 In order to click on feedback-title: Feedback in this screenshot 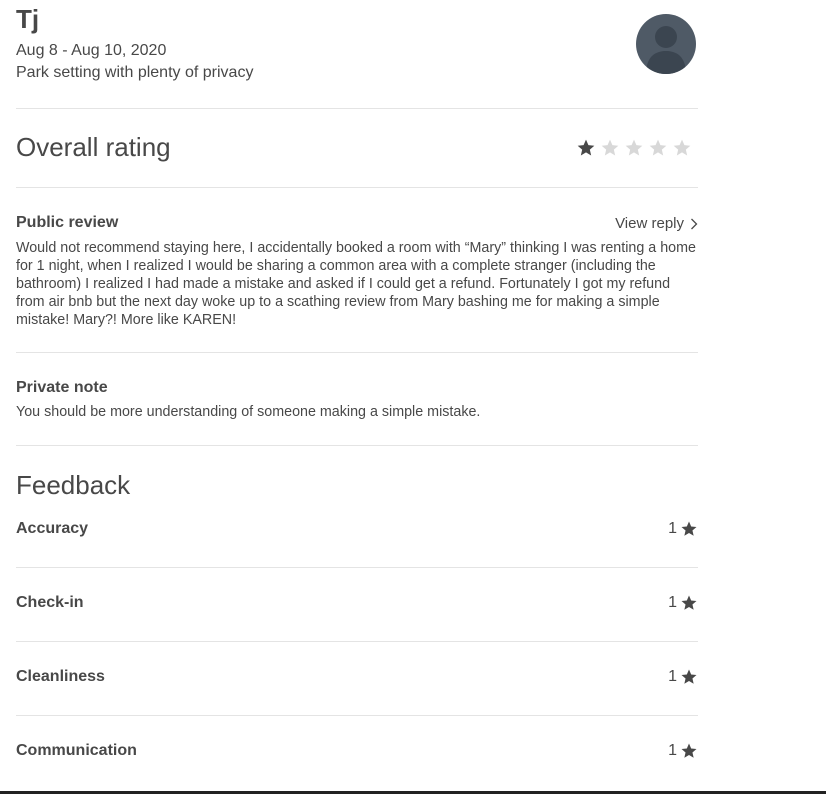, I will do `click(73, 485)`.